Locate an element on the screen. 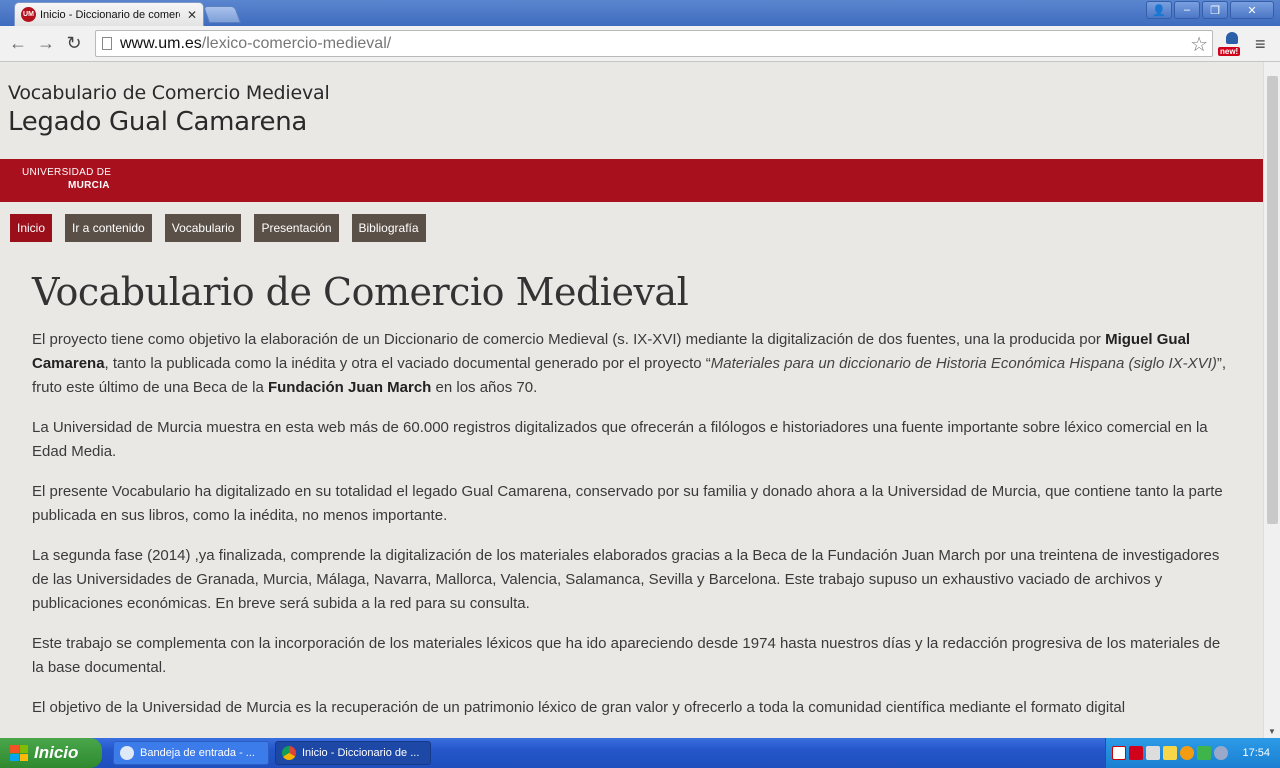  restore-button: ❐ is located at coordinates (1215, 10).